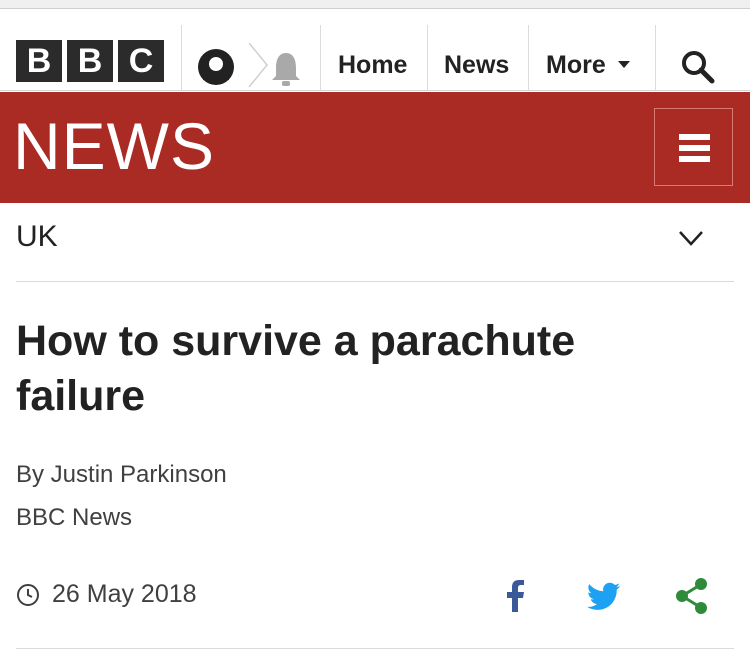 This screenshot has height=660, width=750. Describe the element at coordinates (296, 368) in the screenshot. I see `article-headline: How to survive a parachute failure` at that location.